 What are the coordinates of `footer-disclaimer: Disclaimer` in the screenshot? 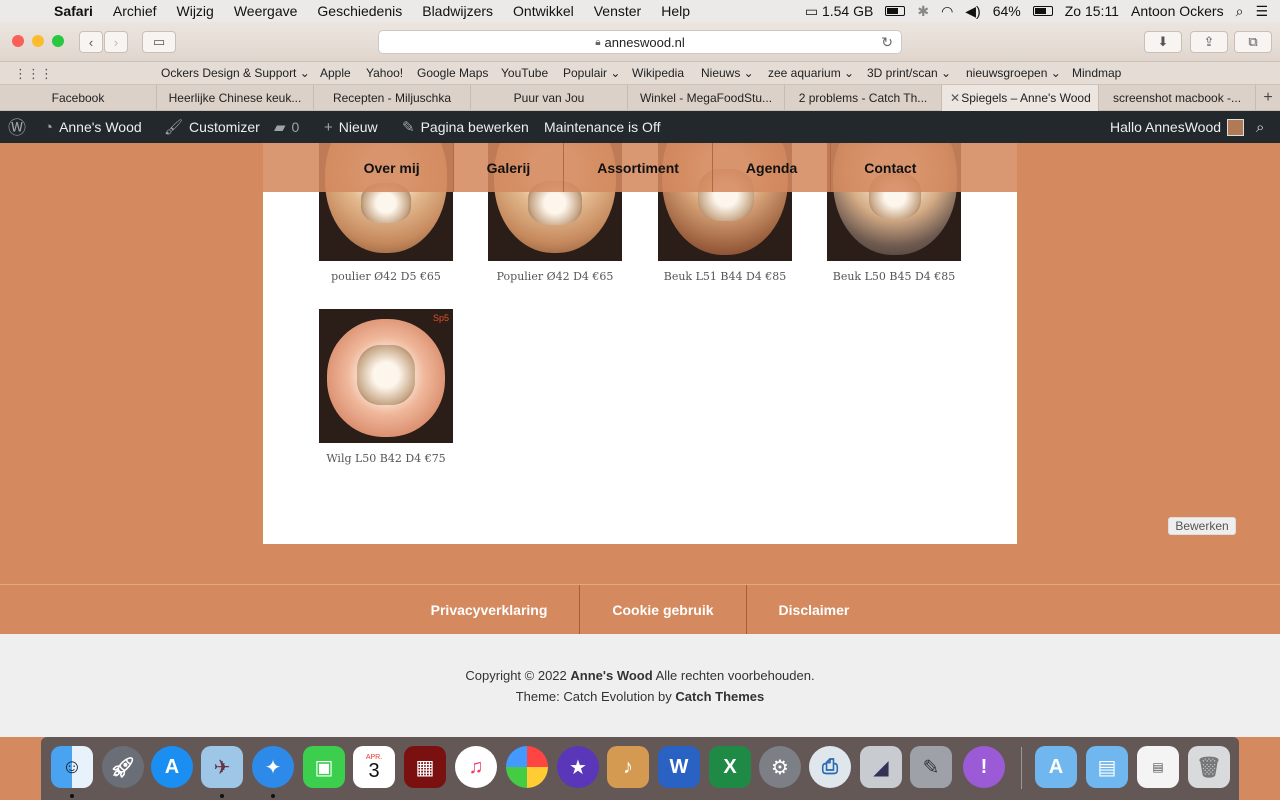 It's located at (814, 609).